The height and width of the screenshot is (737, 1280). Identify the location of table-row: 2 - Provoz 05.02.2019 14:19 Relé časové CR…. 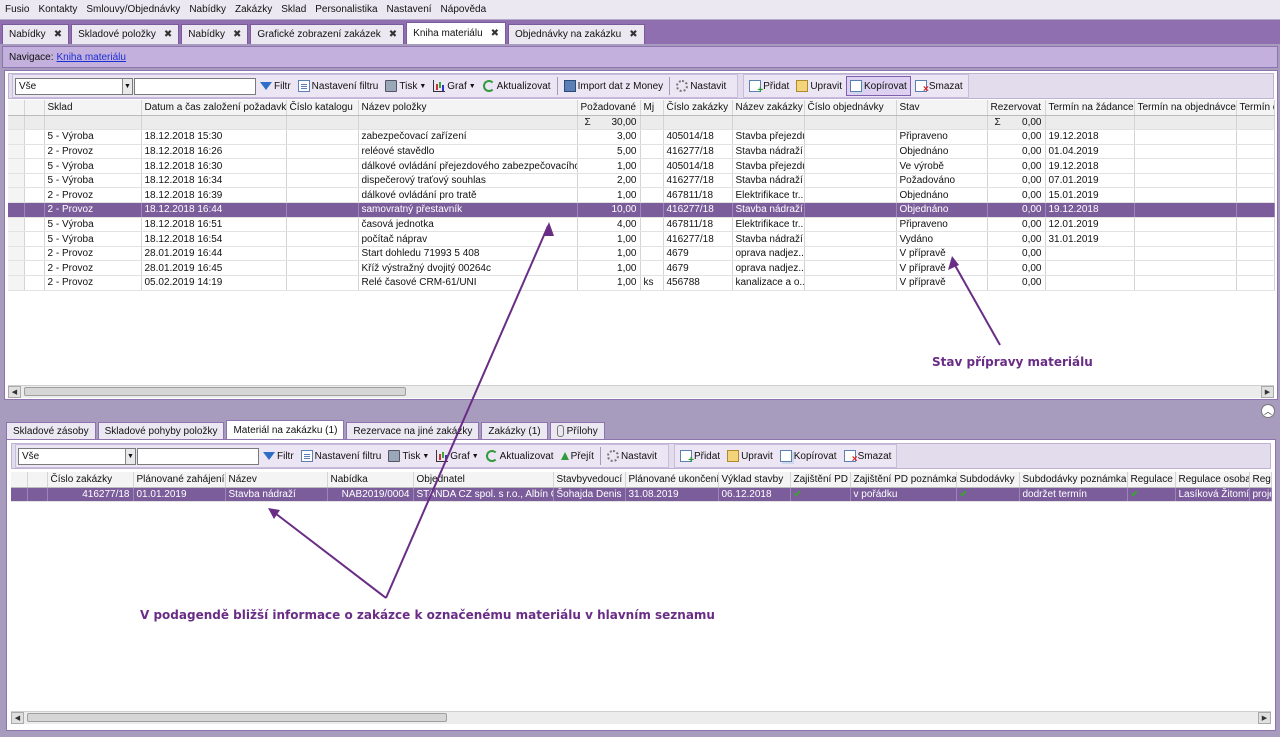
(641, 283).